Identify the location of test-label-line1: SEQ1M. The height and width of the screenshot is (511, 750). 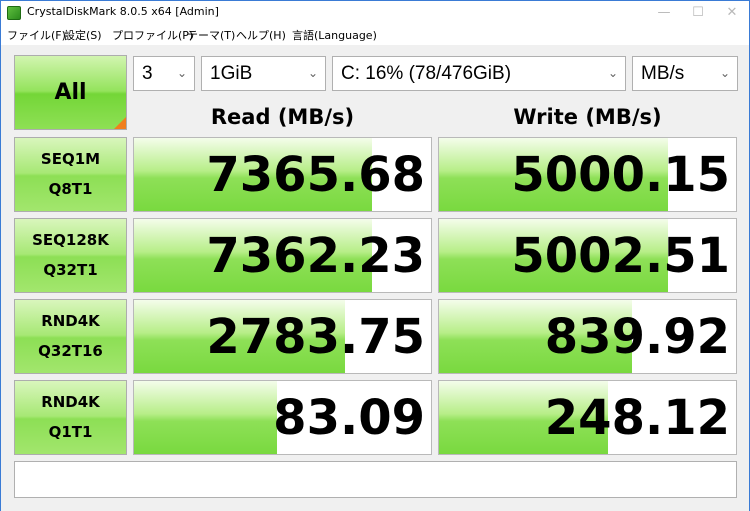
(70, 159).